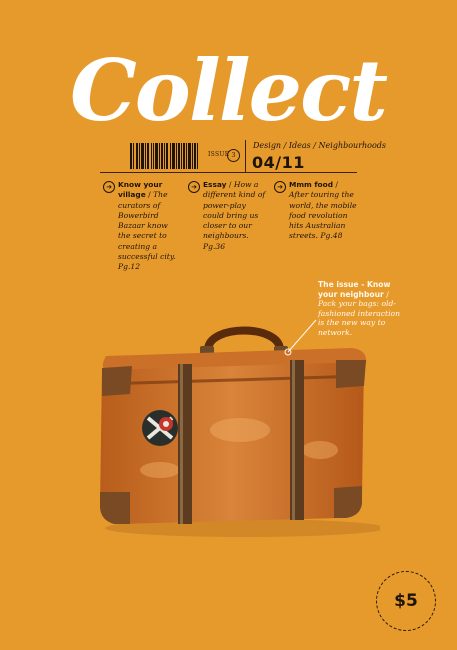 The height and width of the screenshot is (650, 457). What do you see at coordinates (233, 155) in the screenshot?
I see `issue-number: 3` at bounding box center [233, 155].